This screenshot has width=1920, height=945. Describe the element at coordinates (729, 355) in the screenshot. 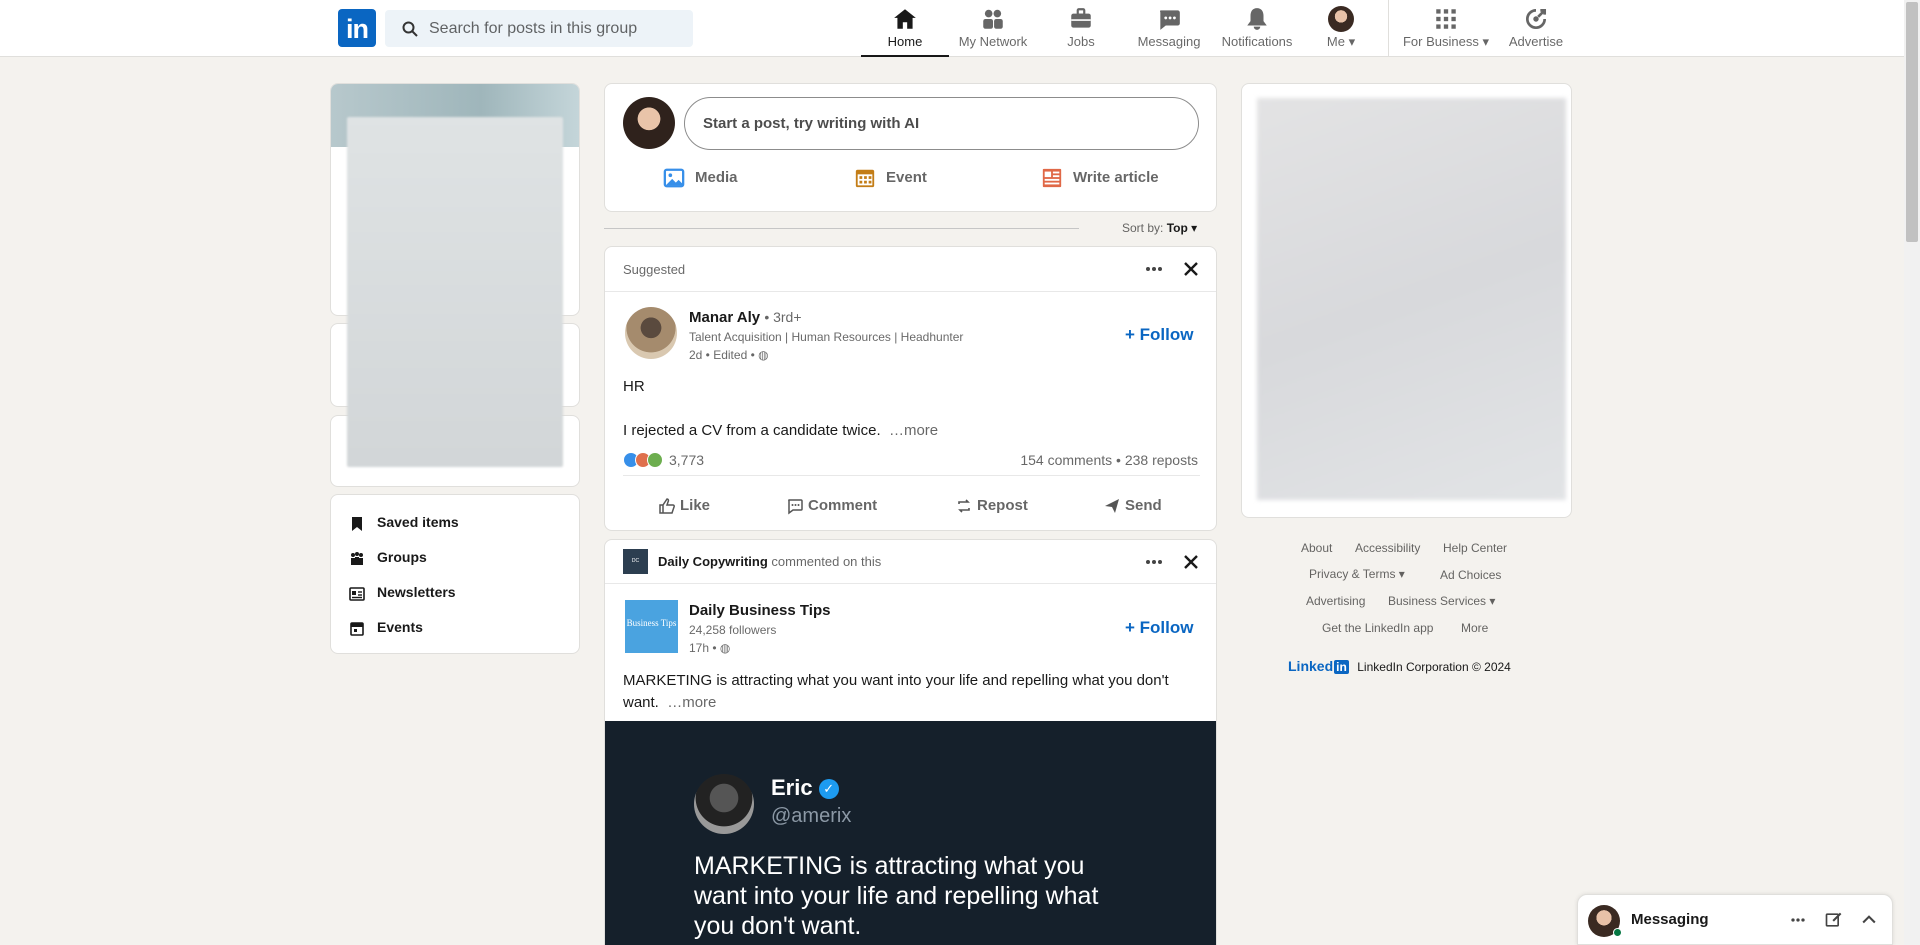

I see `post-meta: 2d • Edited • ◍` at that location.